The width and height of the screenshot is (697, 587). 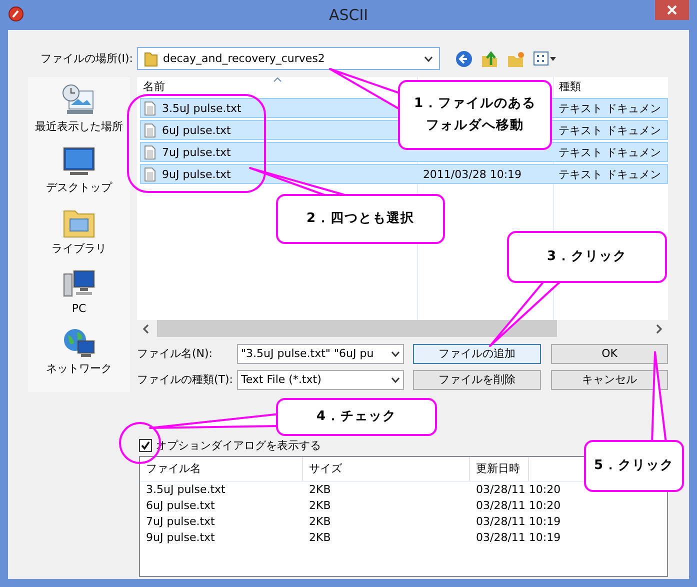 What do you see at coordinates (356, 417) in the screenshot?
I see `callout-tooltip: 4．チェック` at bounding box center [356, 417].